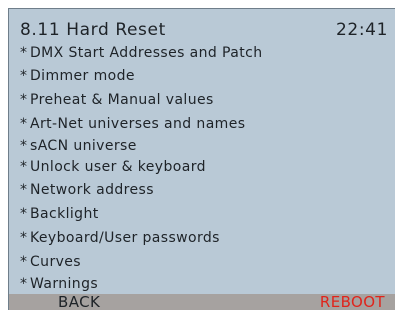 The width and height of the screenshot is (401, 310). I want to click on list-item-curves: * Curves, so click(205, 262).